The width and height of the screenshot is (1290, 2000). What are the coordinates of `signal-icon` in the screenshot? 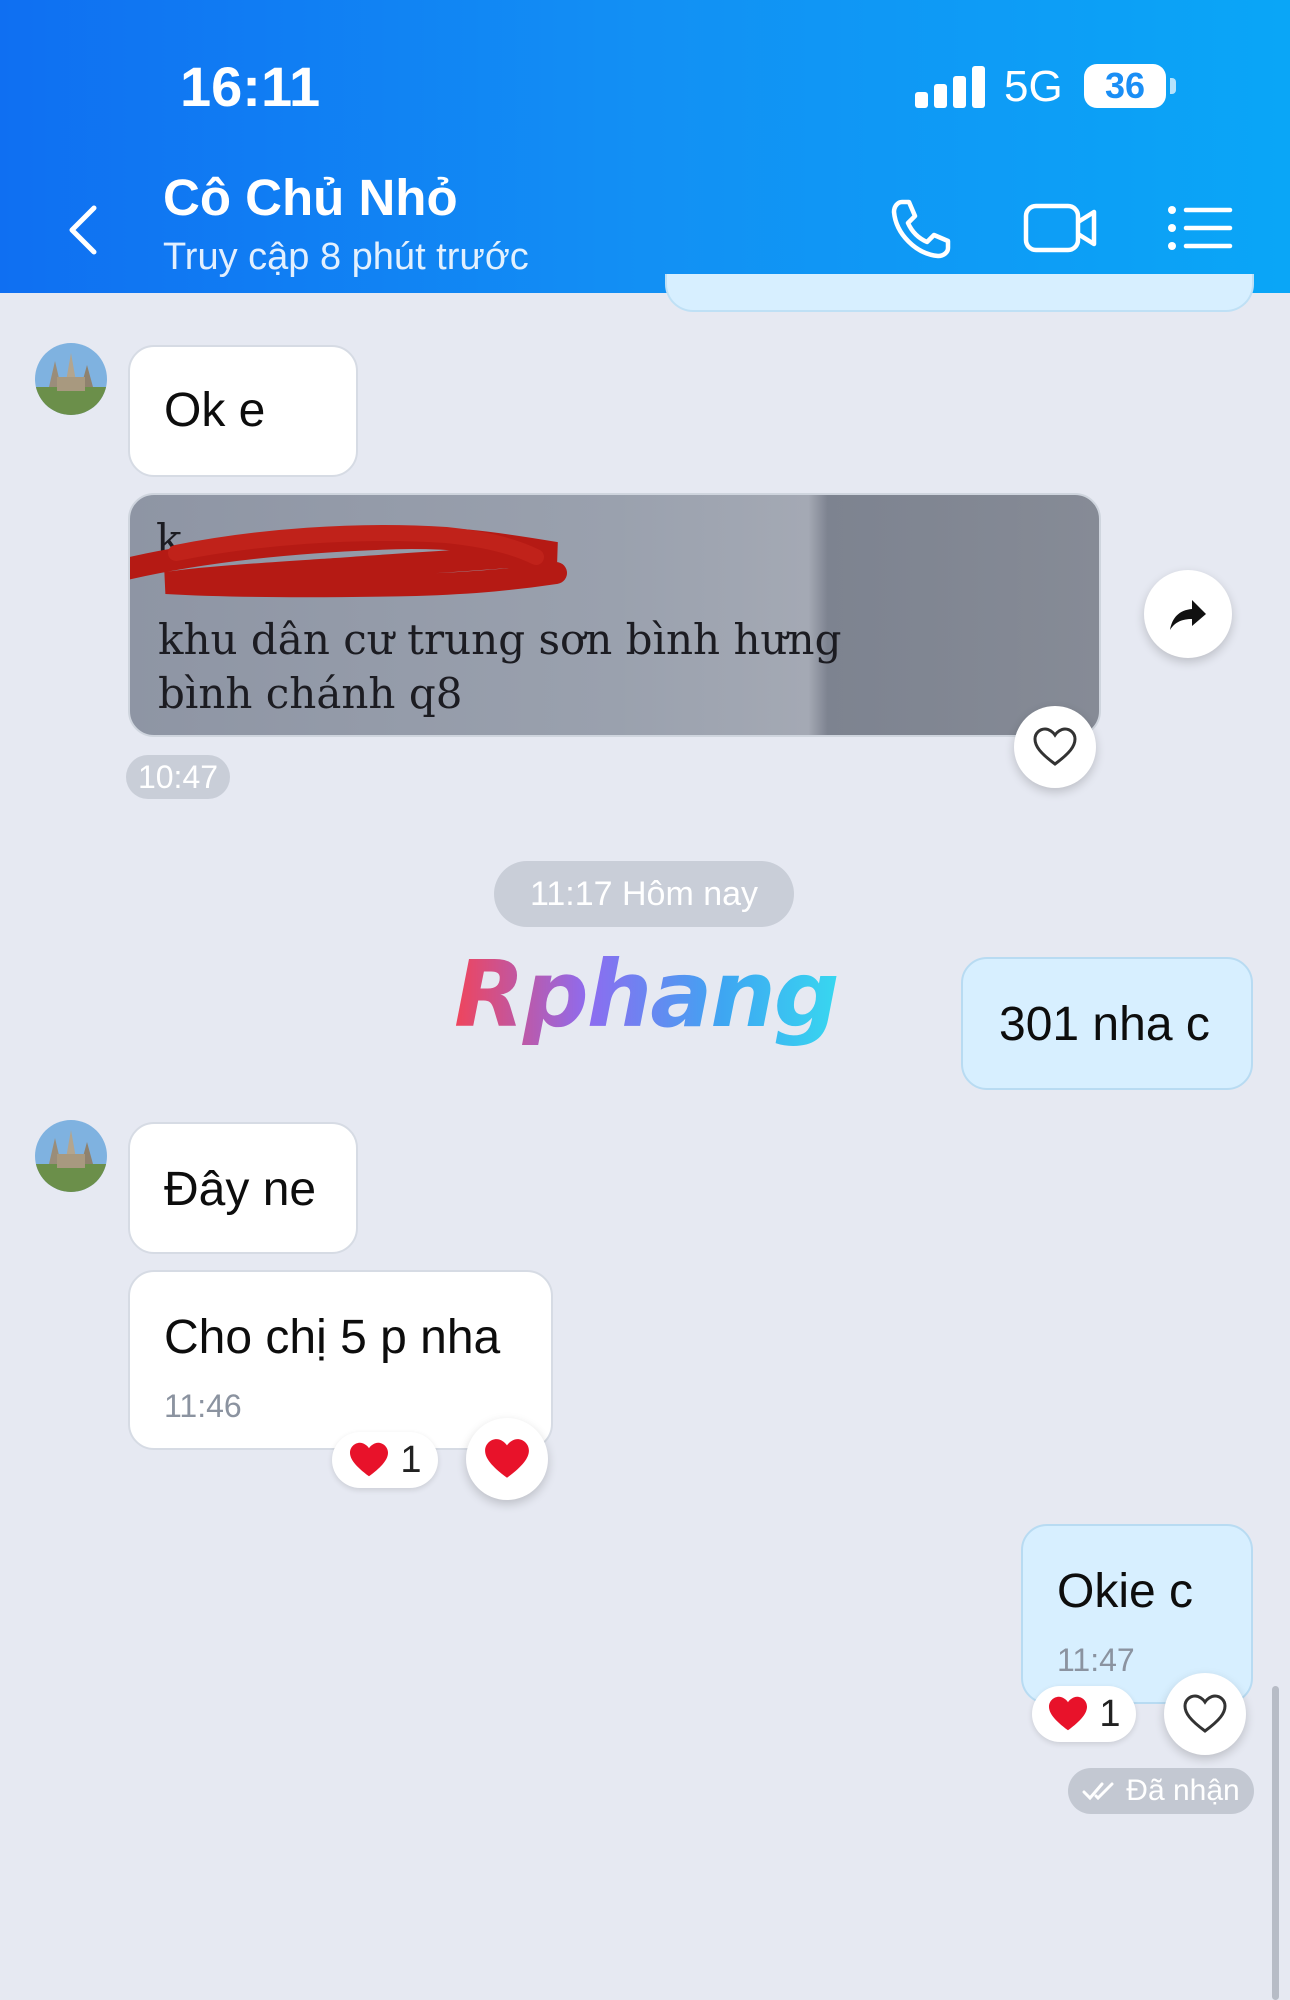 It's located at (950, 87).